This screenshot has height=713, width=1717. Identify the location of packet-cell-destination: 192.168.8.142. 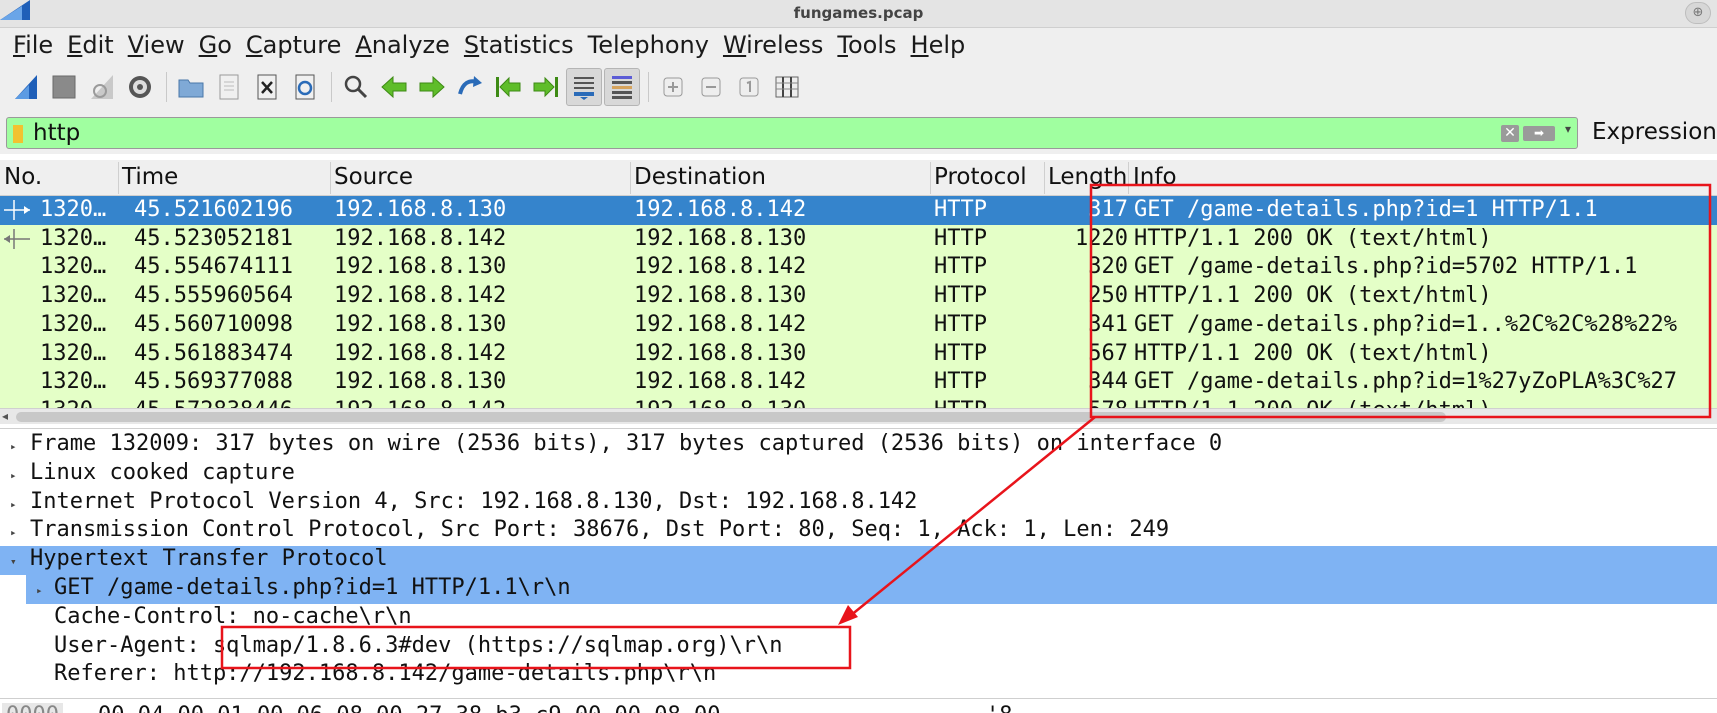
(720, 382).